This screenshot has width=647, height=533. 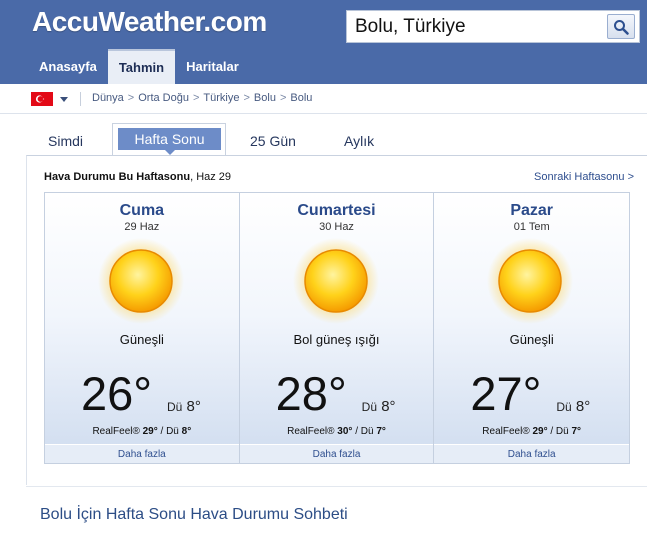 I want to click on breadcrumb-item: Türkiye, so click(x=221, y=98).